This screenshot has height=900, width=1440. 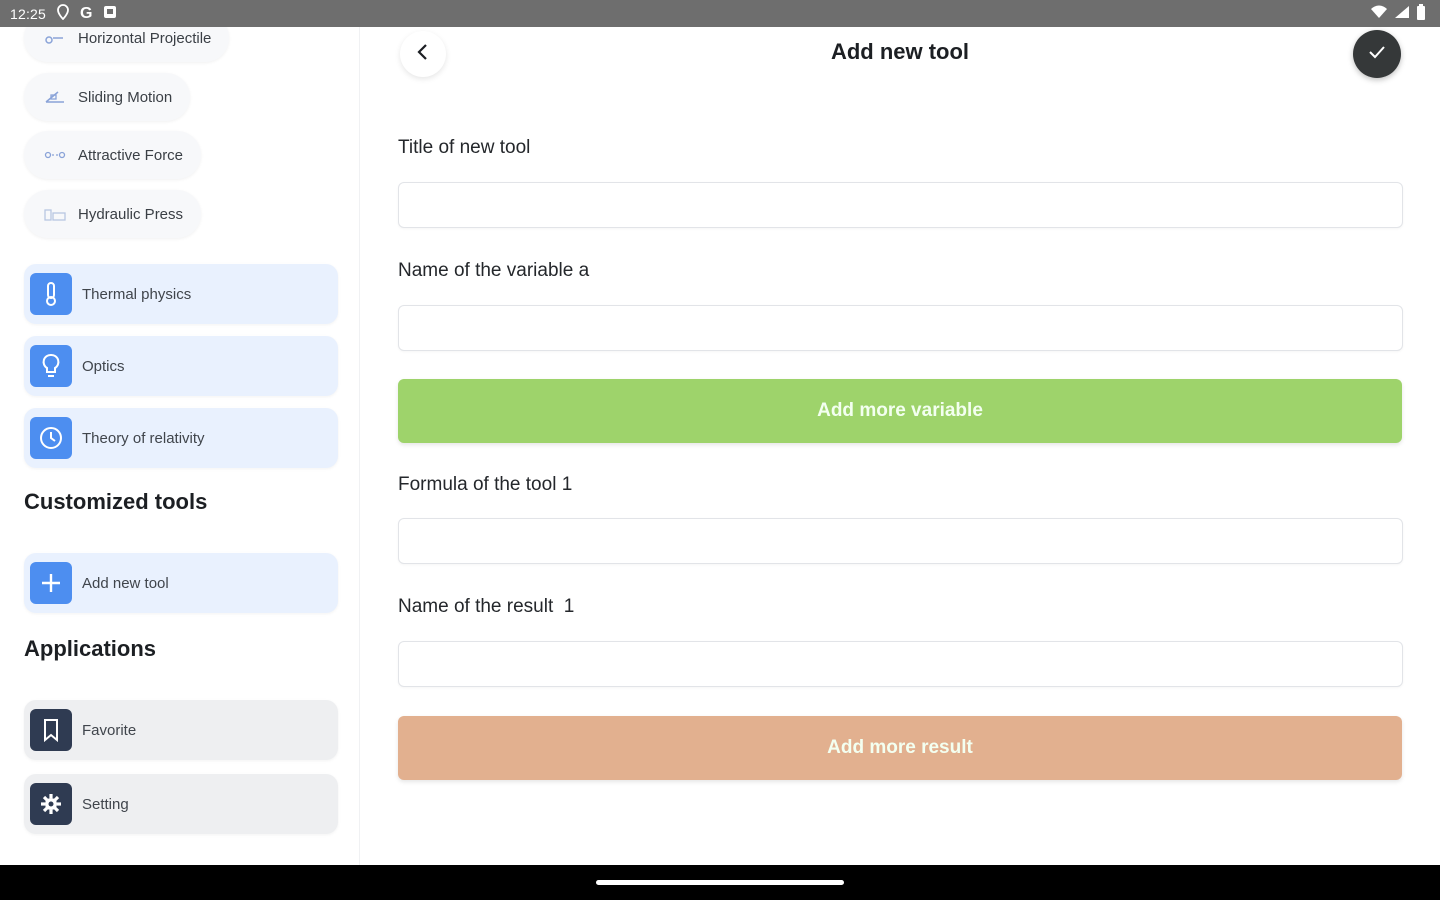 What do you see at coordinates (51, 804) in the screenshot?
I see `gear-icon` at bounding box center [51, 804].